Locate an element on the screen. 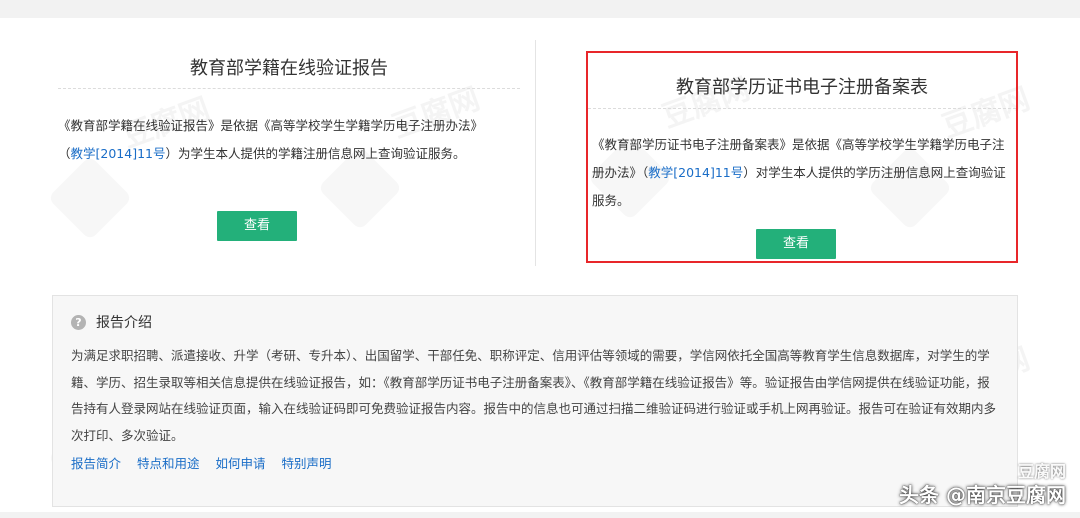 This screenshot has width=1080, height=518. intro-title: 报告介绍 is located at coordinates (124, 323).